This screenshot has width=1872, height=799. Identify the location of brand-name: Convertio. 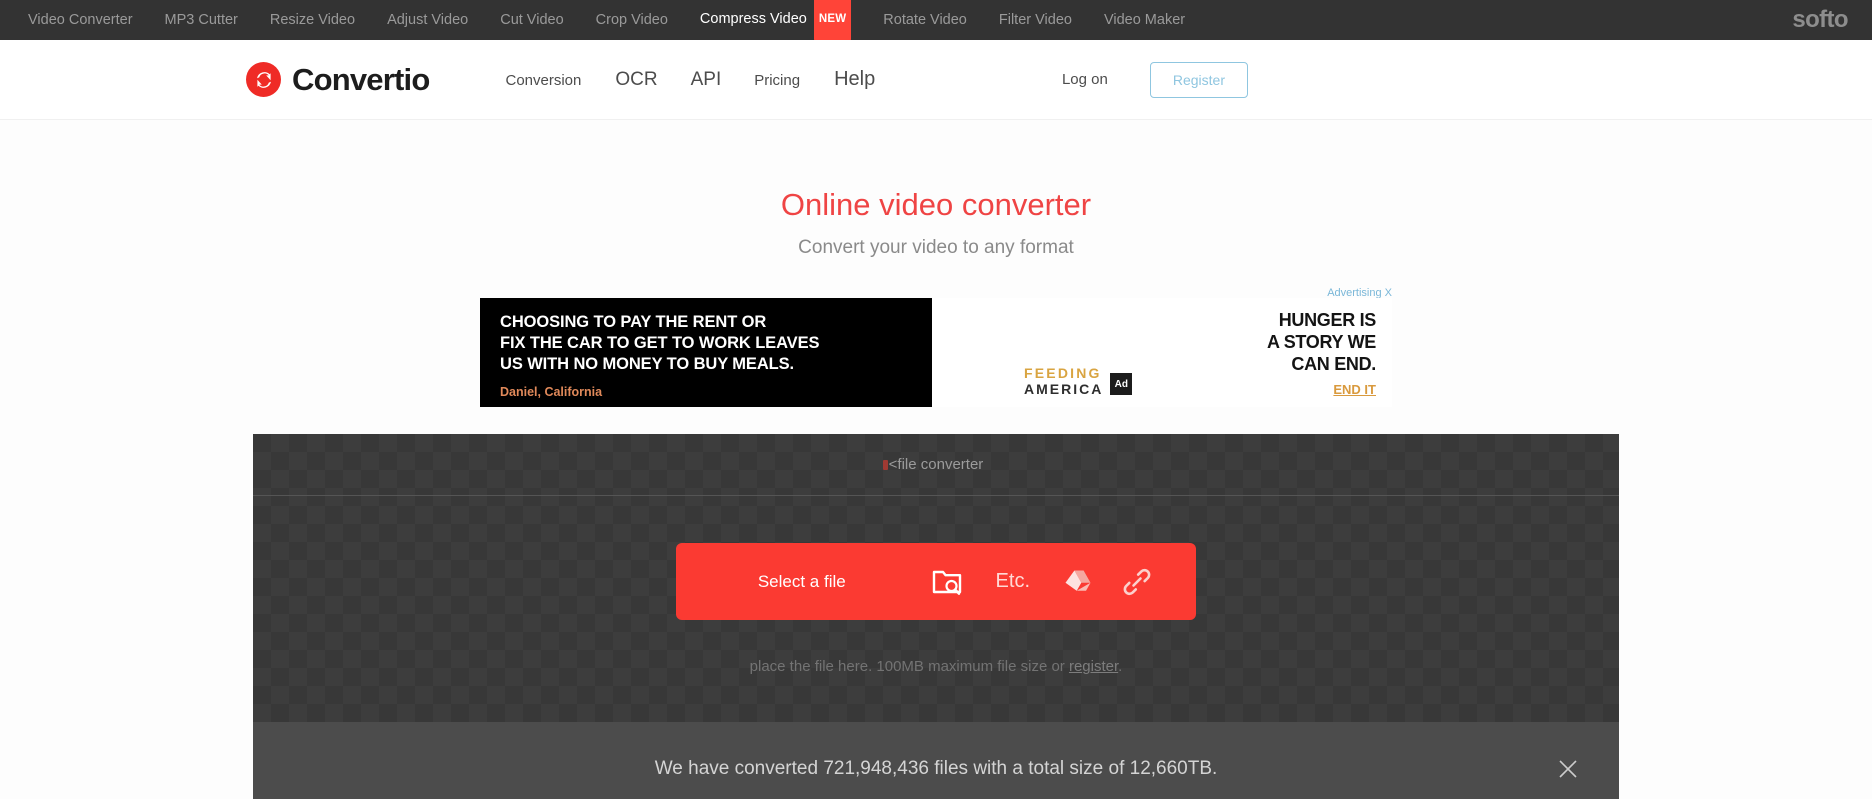
(361, 79).